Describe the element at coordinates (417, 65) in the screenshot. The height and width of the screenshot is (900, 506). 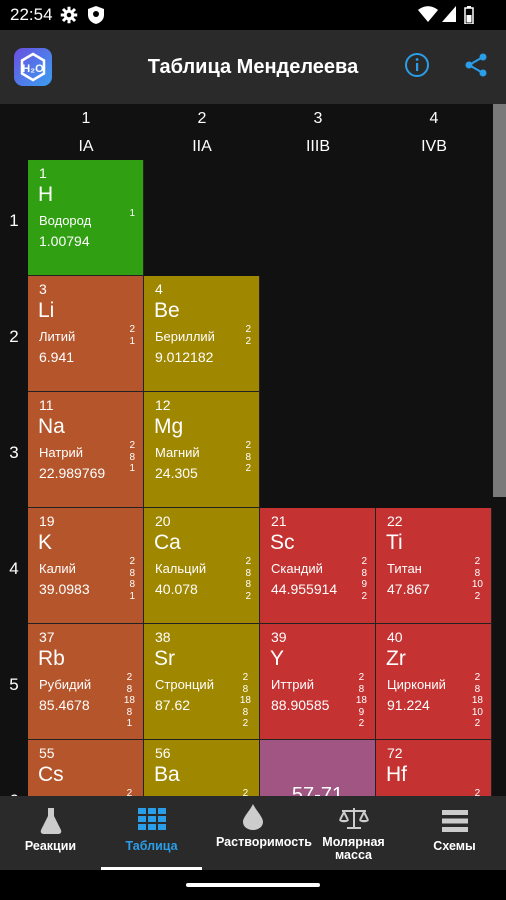
I see `info-icon` at that location.